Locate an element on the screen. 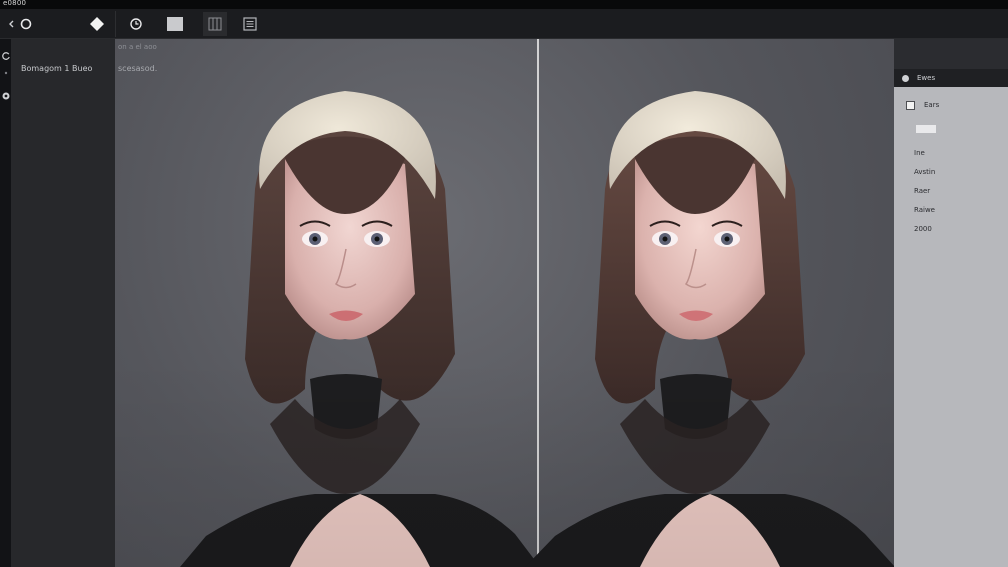 This screenshot has width=1008, height=567. time-button is located at coordinates (136, 24).